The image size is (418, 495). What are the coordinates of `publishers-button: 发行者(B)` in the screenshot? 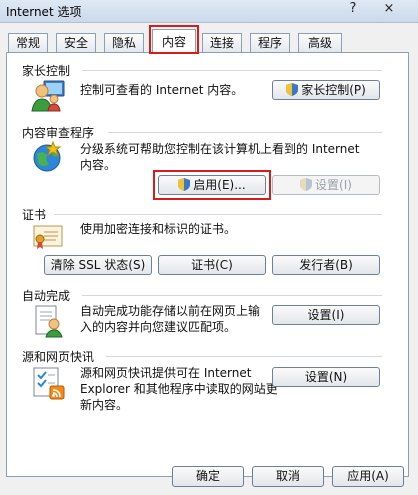 It's located at (326, 265).